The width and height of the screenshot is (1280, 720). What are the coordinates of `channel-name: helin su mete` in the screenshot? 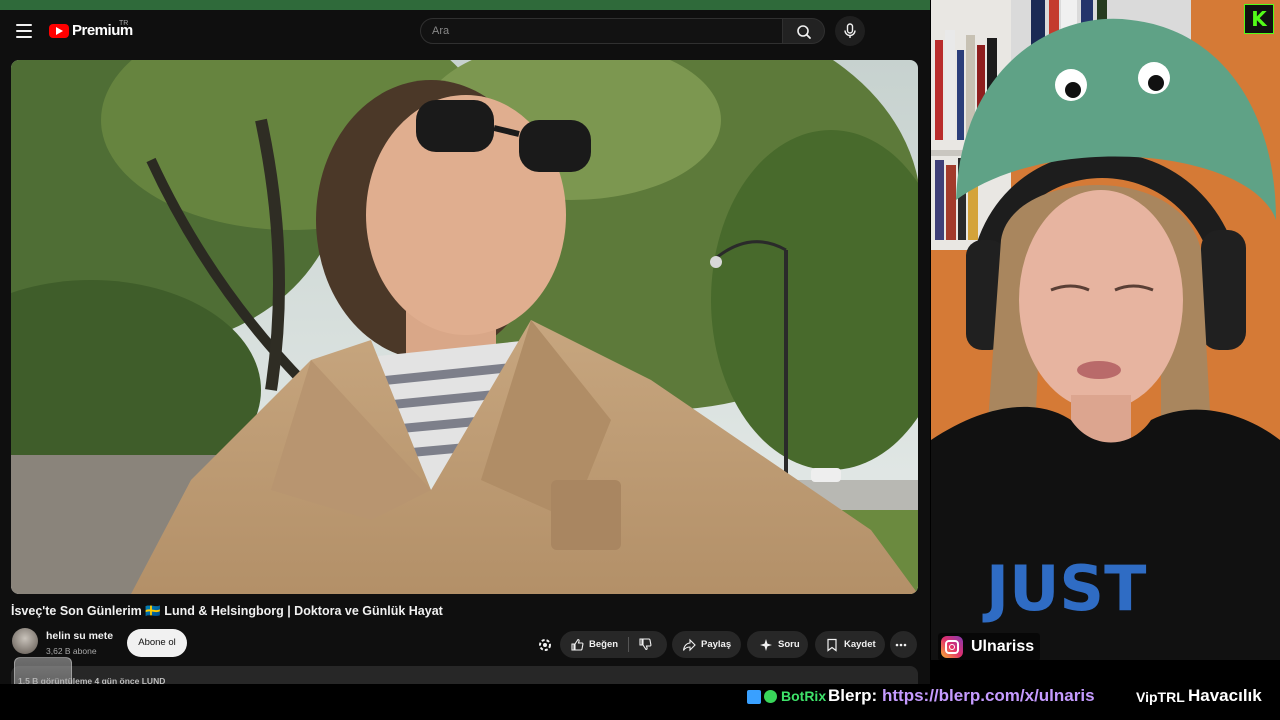 It's located at (79, 636).